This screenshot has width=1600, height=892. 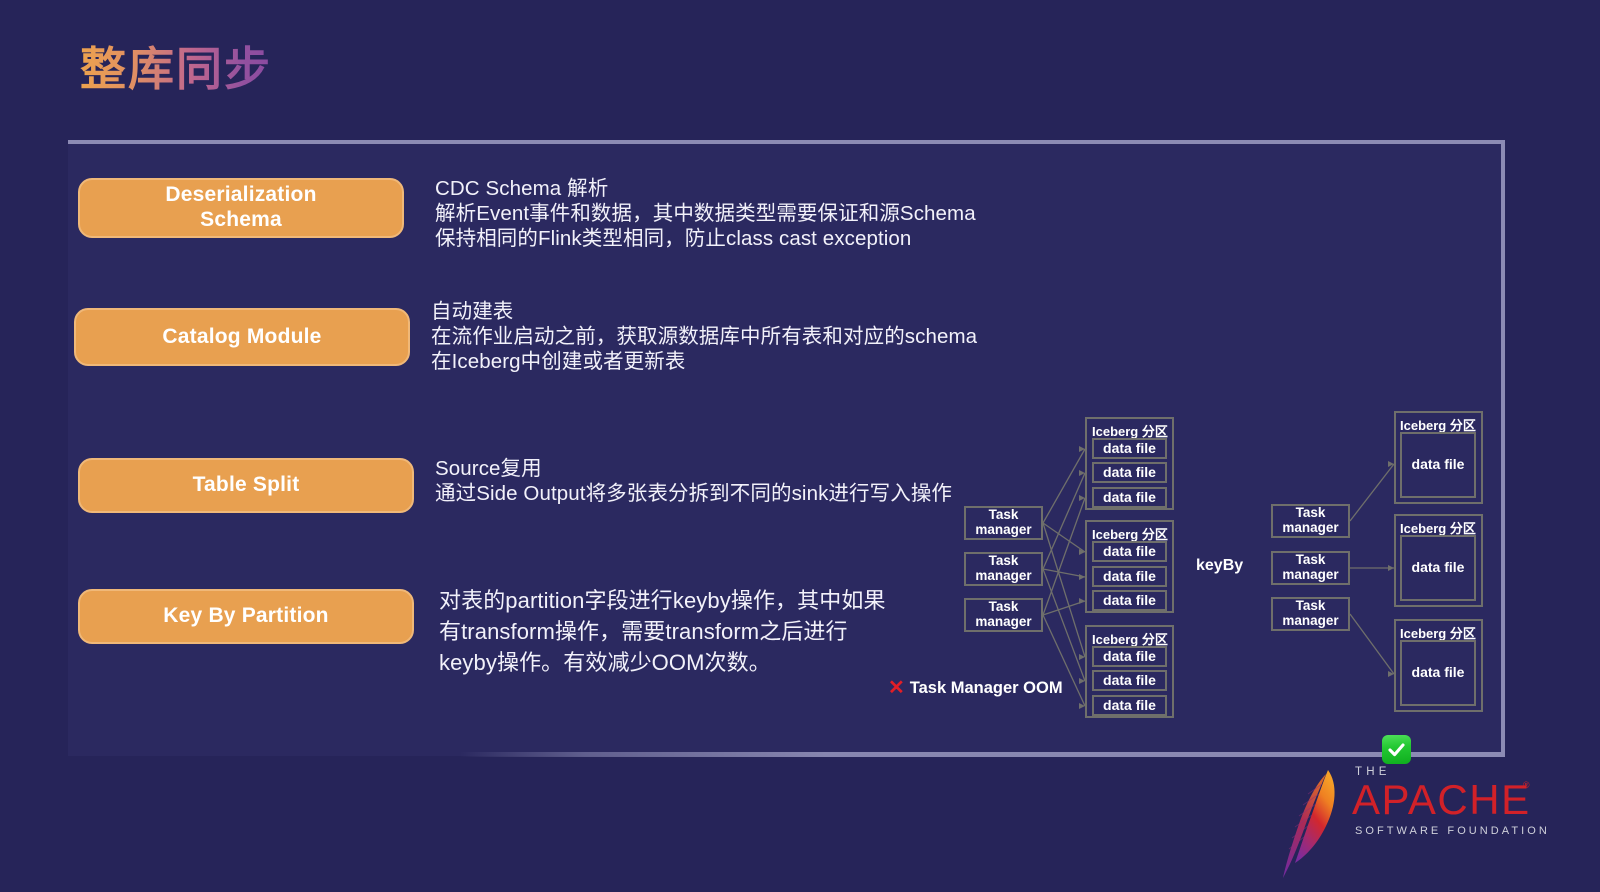 What do you see at coordinates (1129, 497) in the screenshot?
I see `left-p1-data-file-3: data file` at bounding box center [1129, 497].